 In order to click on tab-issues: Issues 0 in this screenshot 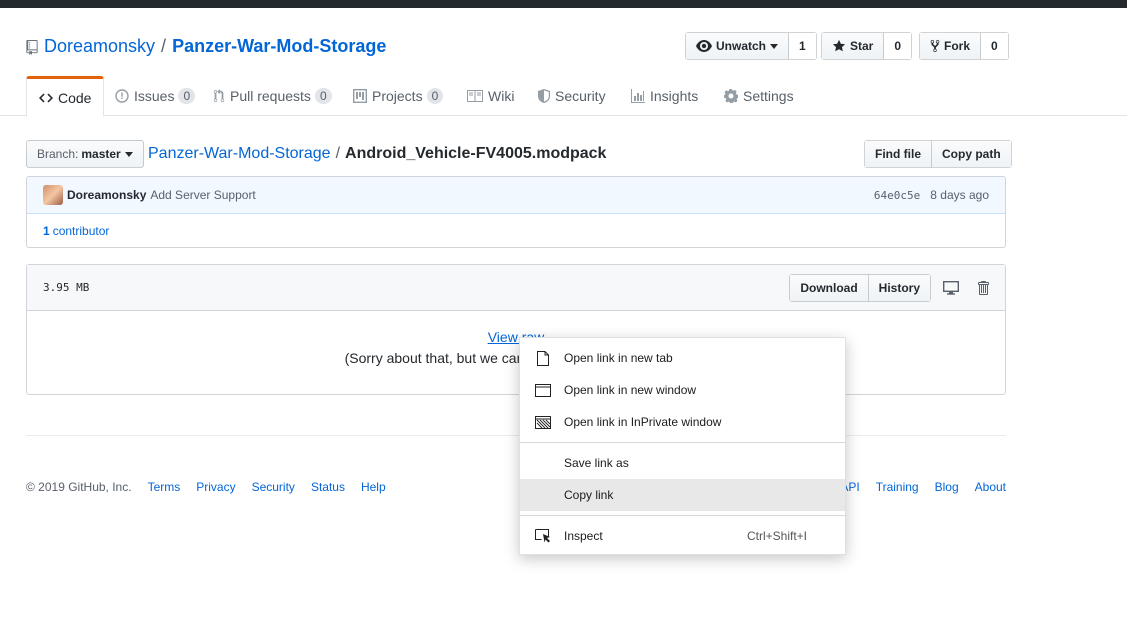, I will do `click(155, 96)`.